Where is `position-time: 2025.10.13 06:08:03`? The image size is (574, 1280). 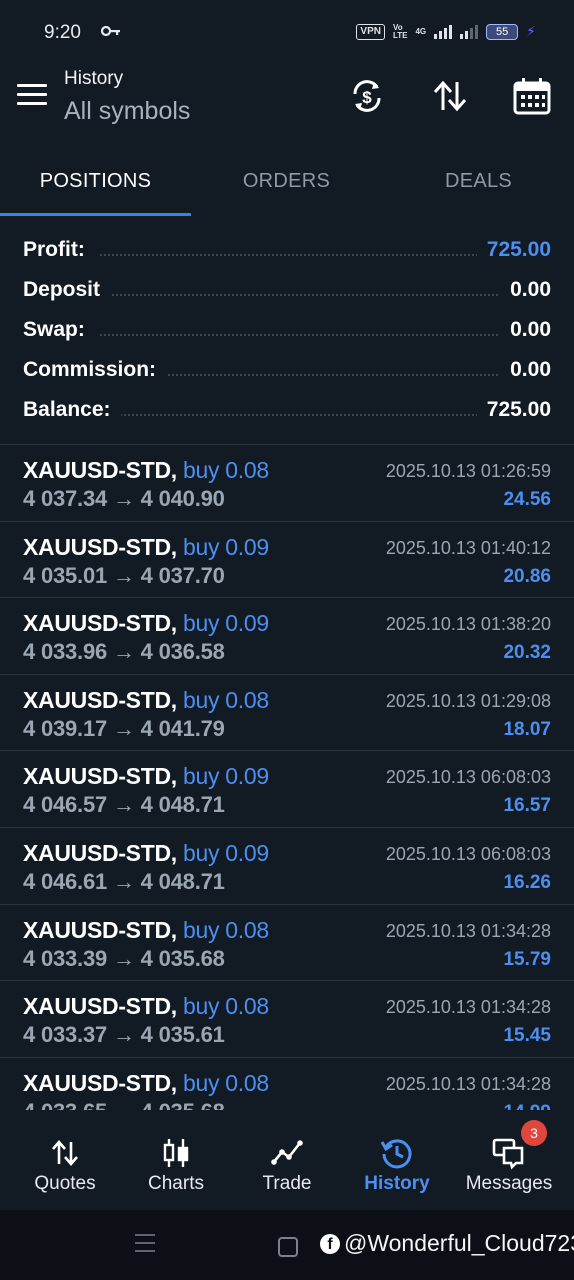
position-time: 2025.10.13 06:08:03 is located at coordinates (468, 853).